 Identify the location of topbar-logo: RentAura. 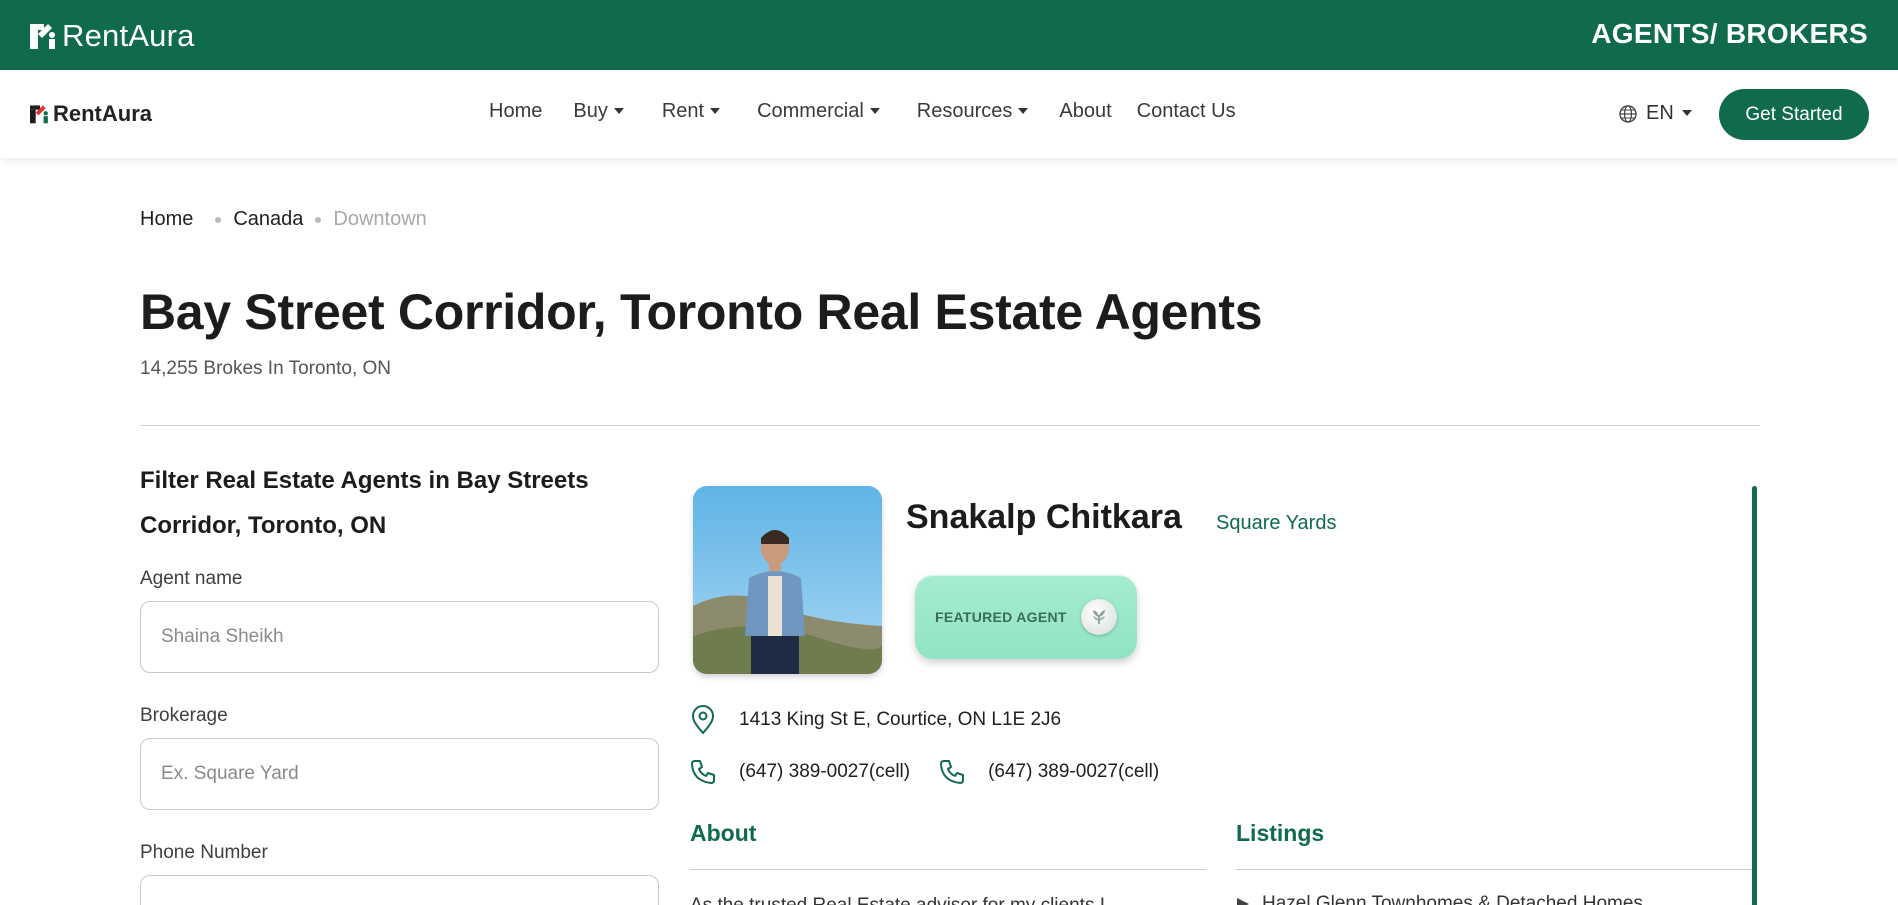
(112, 36).